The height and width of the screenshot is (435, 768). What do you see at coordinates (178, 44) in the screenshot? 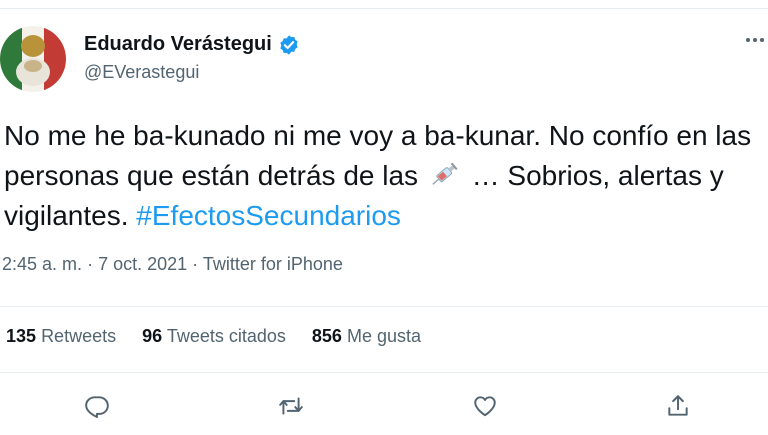
I see `author-display-name: Eduardo Verástegui` at bounding box center [178, 44].